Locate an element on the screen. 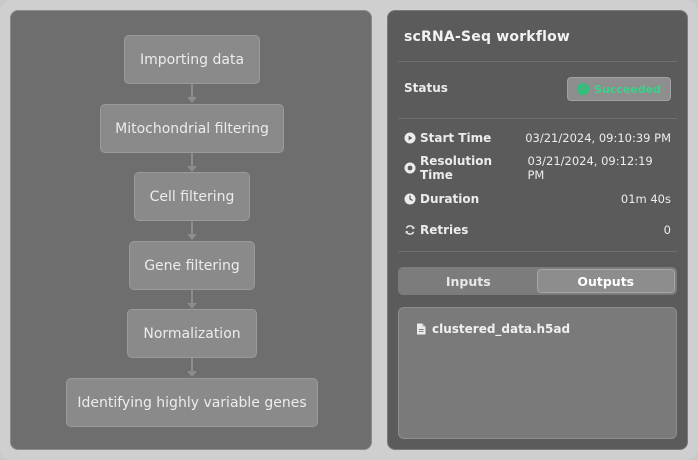 This screenshot has height=460, width=698. io-tabs: Inputs Outputs is located at coordinates (537, 281).